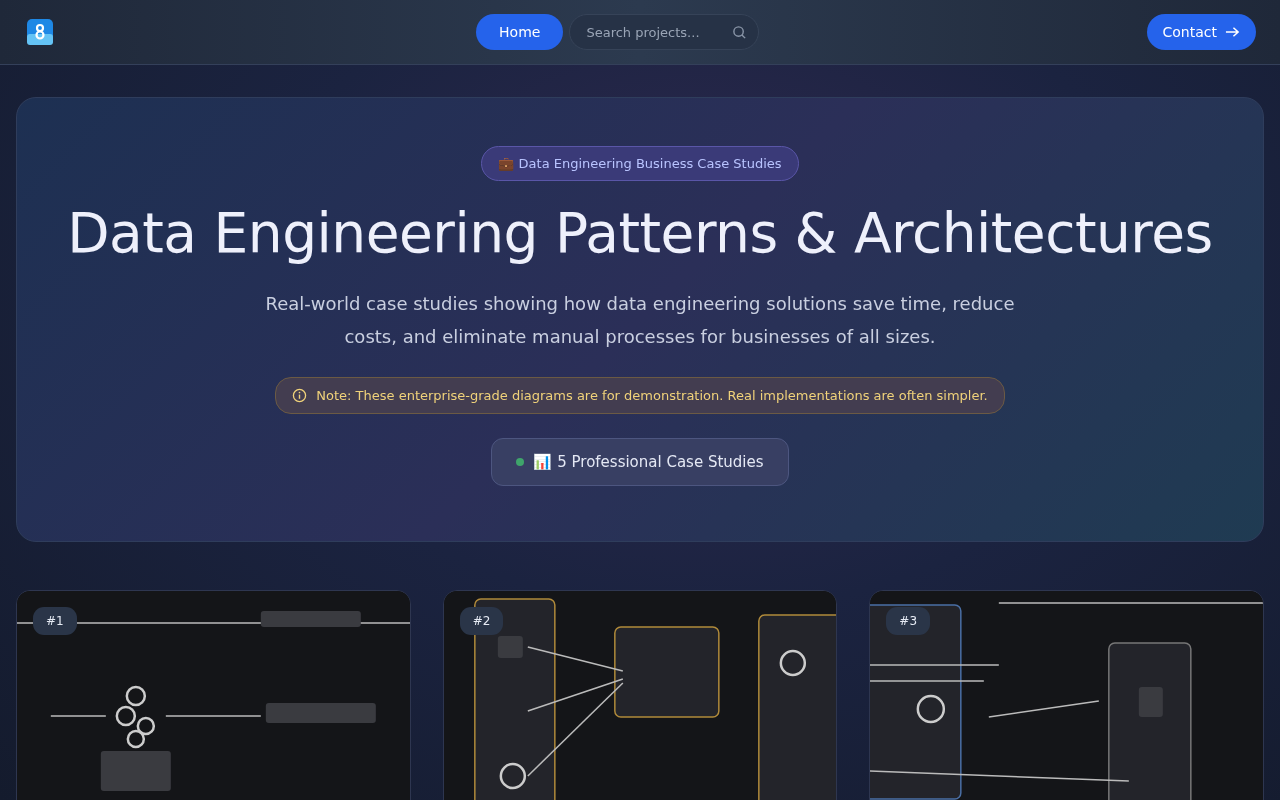 The height and width of the screenshot is (800, 1280). What do you see at coordinates (640, 320) in the screenshot?
I see `subtitle: Real-world case studies showing how data engineering solutions save time, reduce costs, and eliminate manual processes for businesses of all sizes.` at bounding box center [640, 320].